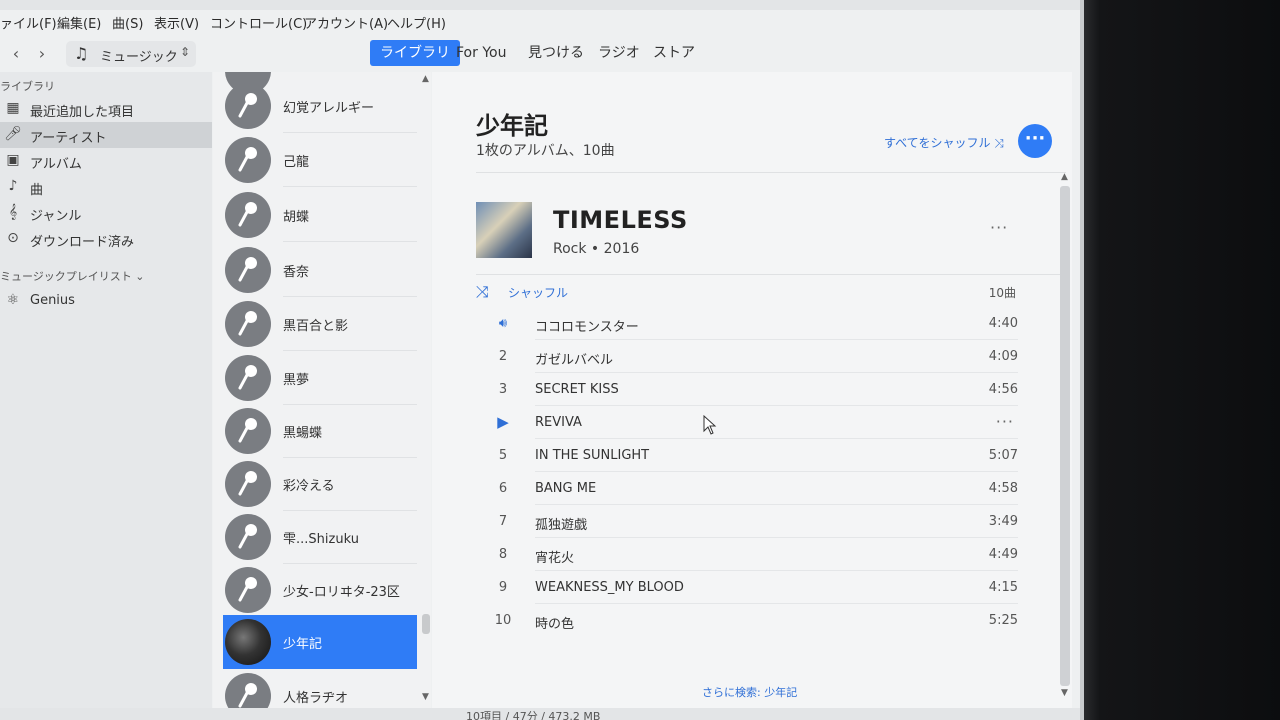 The image size is (1280, 720). Describe the element at coordinates (620, 220) in the screenshot. I see `album-title: TIMELESS` at that location.